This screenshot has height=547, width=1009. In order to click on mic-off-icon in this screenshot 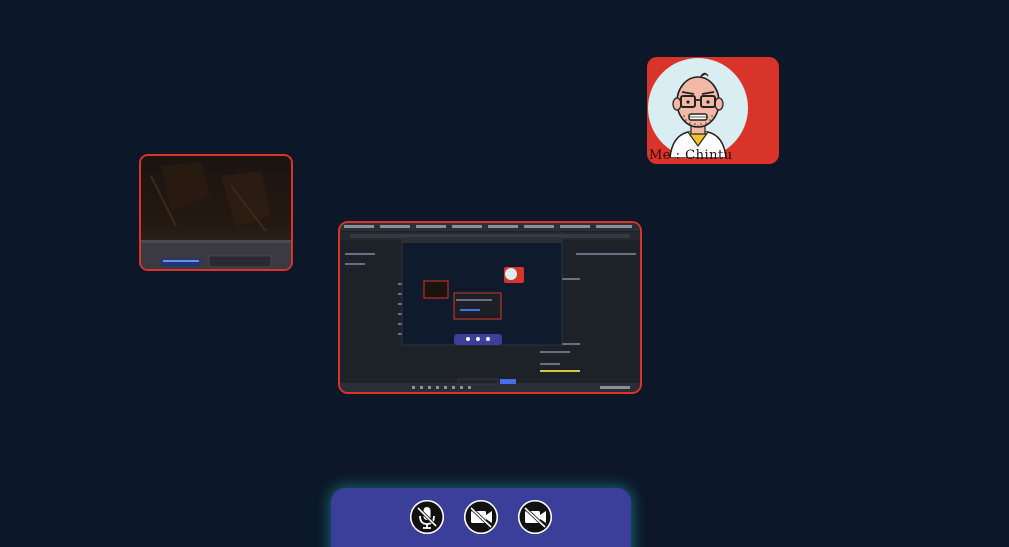, I will do `click(427, 517)`.